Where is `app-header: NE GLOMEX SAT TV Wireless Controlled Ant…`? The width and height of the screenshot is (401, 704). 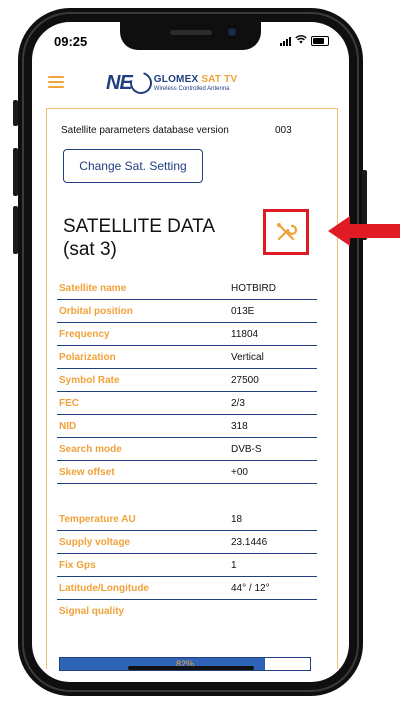 app-header: NE GLOMEX SAT TV Wireless Controlled Ant… is located at coordinates (190, 86).